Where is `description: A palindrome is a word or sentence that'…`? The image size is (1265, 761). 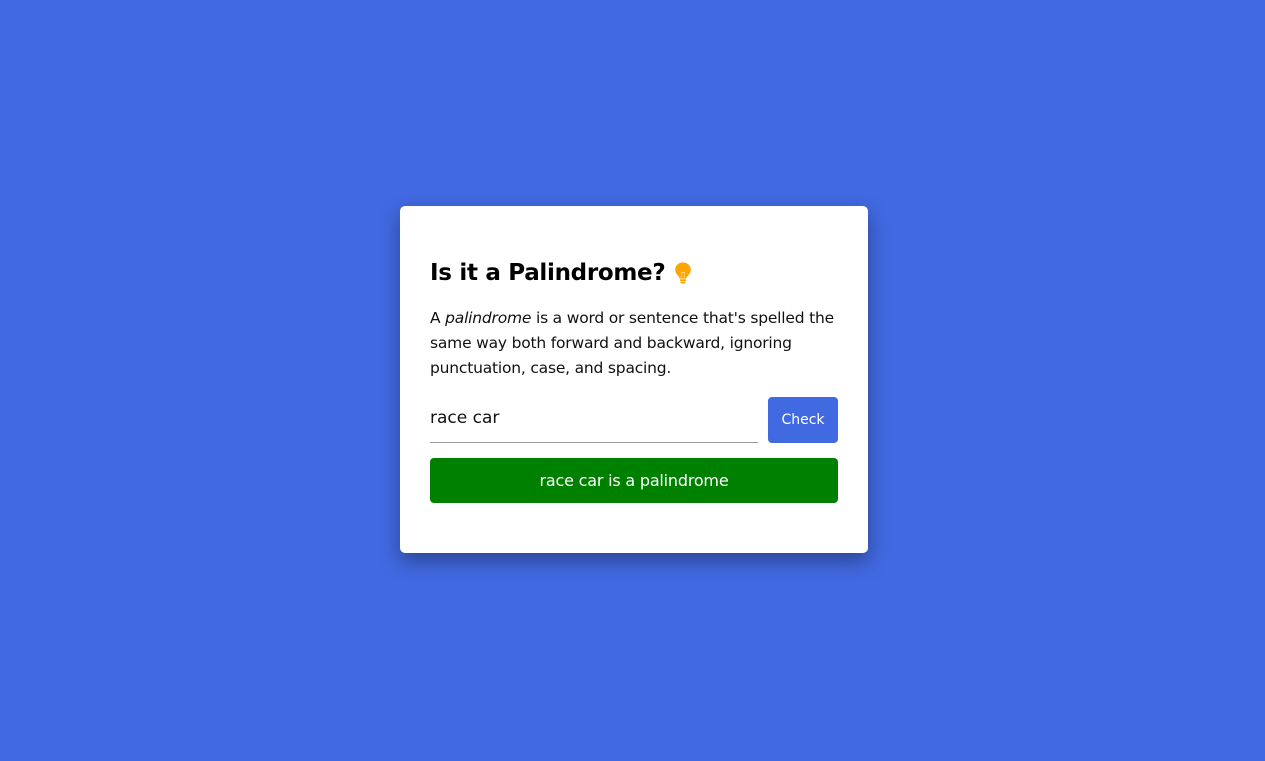
description: A palindrome is a word or sentence that'… is located at coordinates (634, 343).